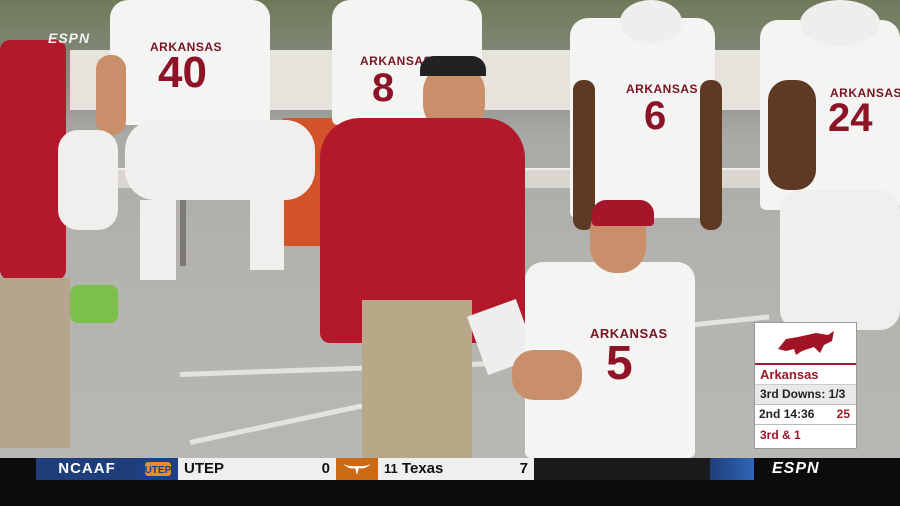  What do you see at coordinates (619, 363) in the screenshot?
I see `player-number: 5` at bounding box center [619, 363].